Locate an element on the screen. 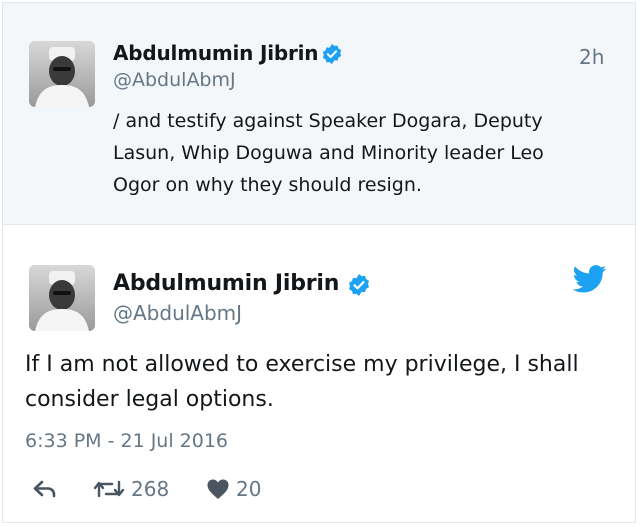  reply-button is located at coordinates (45, 489).